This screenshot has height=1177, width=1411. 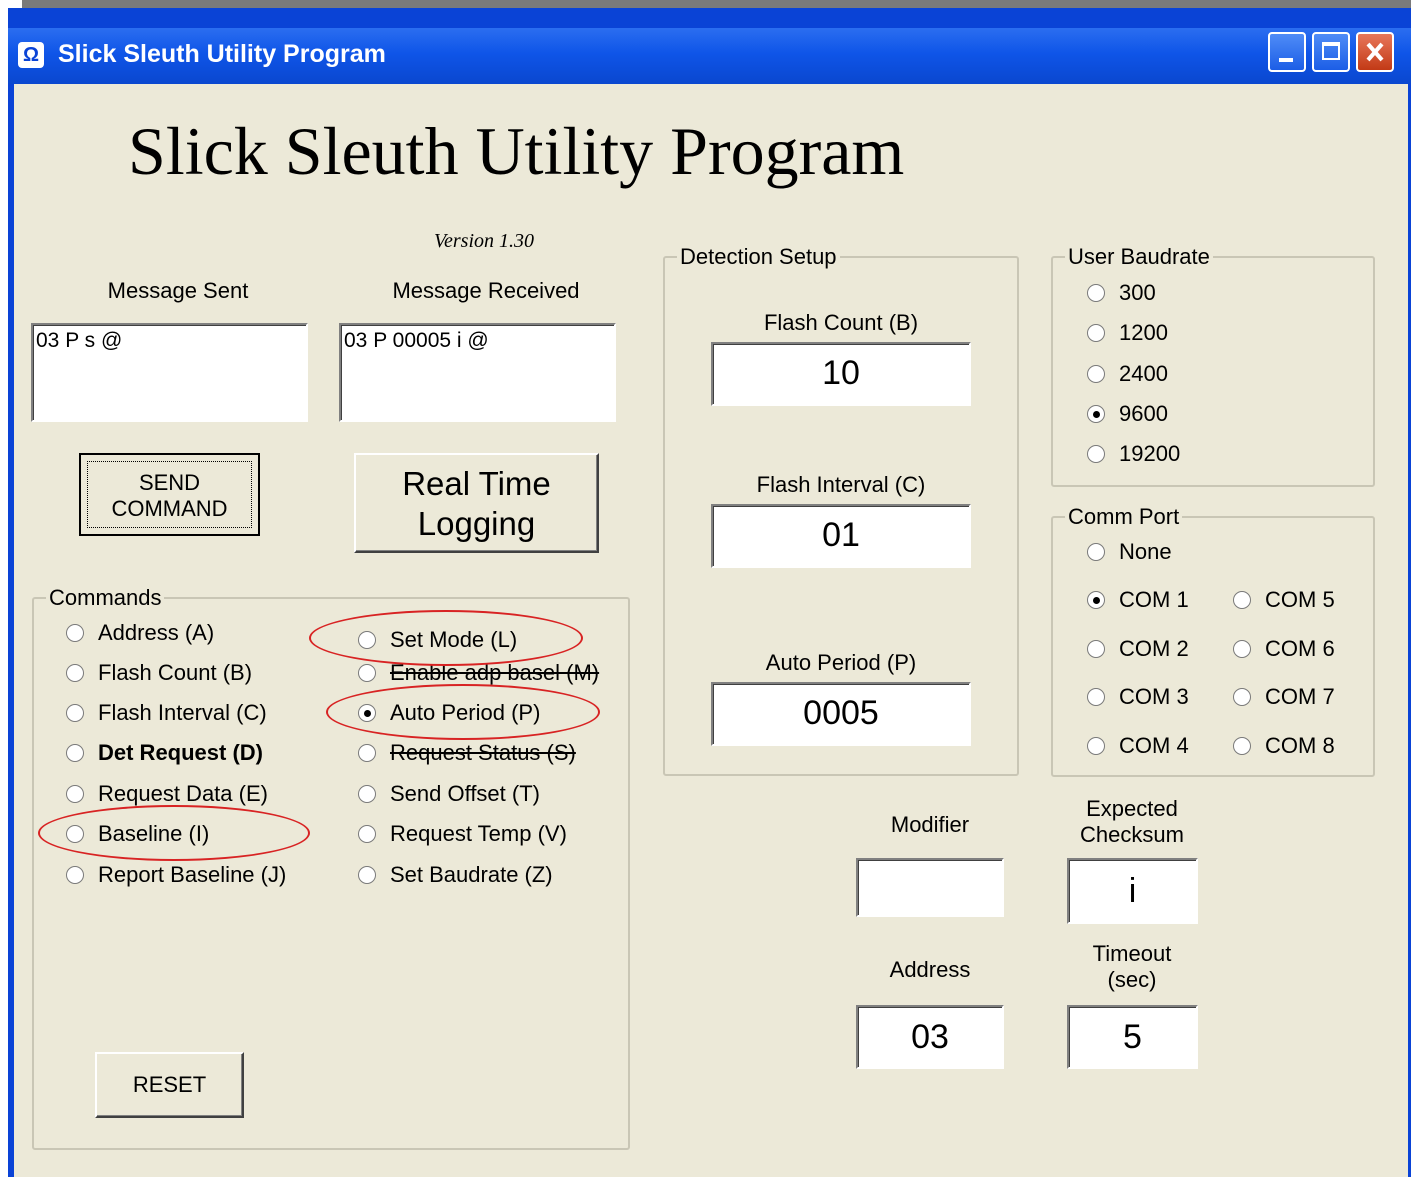 I want to click on port-com2-label: COM 2, so click(x=1154, y=648).